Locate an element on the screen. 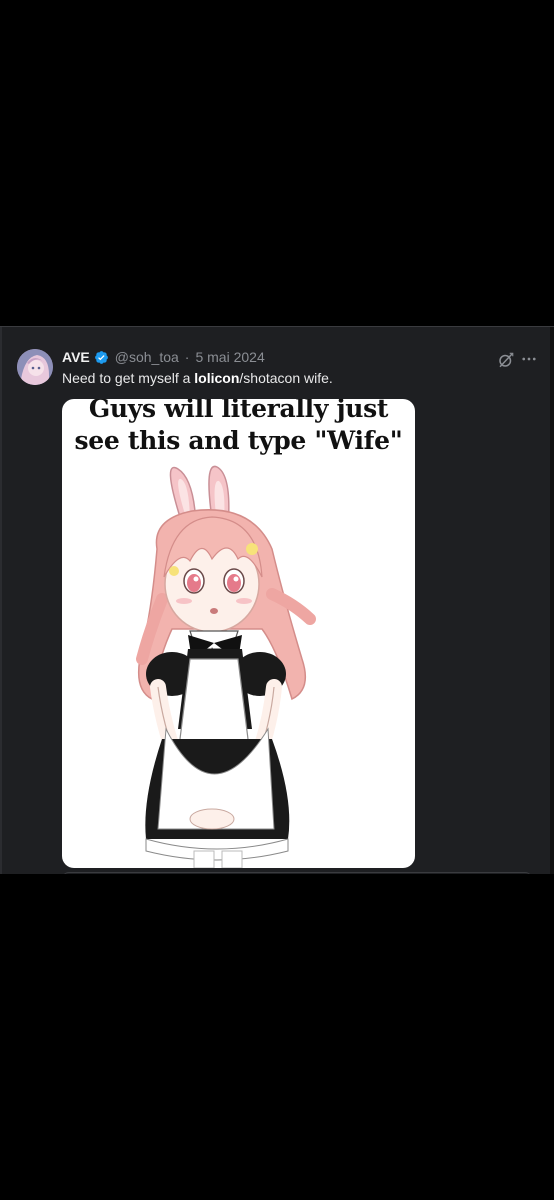 This screenshot has width=554, height=1200. tweet-text-start: Need to get myself a is located at coordinates (128, 378).